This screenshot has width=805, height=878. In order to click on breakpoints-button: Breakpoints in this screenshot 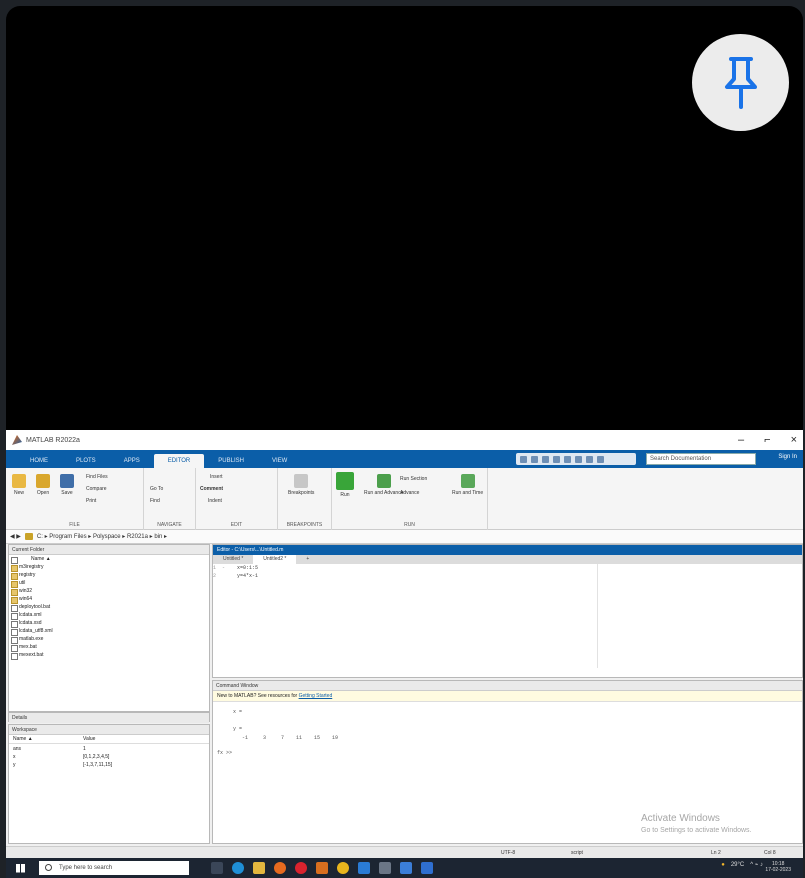, I will do `click(301, 485)`.